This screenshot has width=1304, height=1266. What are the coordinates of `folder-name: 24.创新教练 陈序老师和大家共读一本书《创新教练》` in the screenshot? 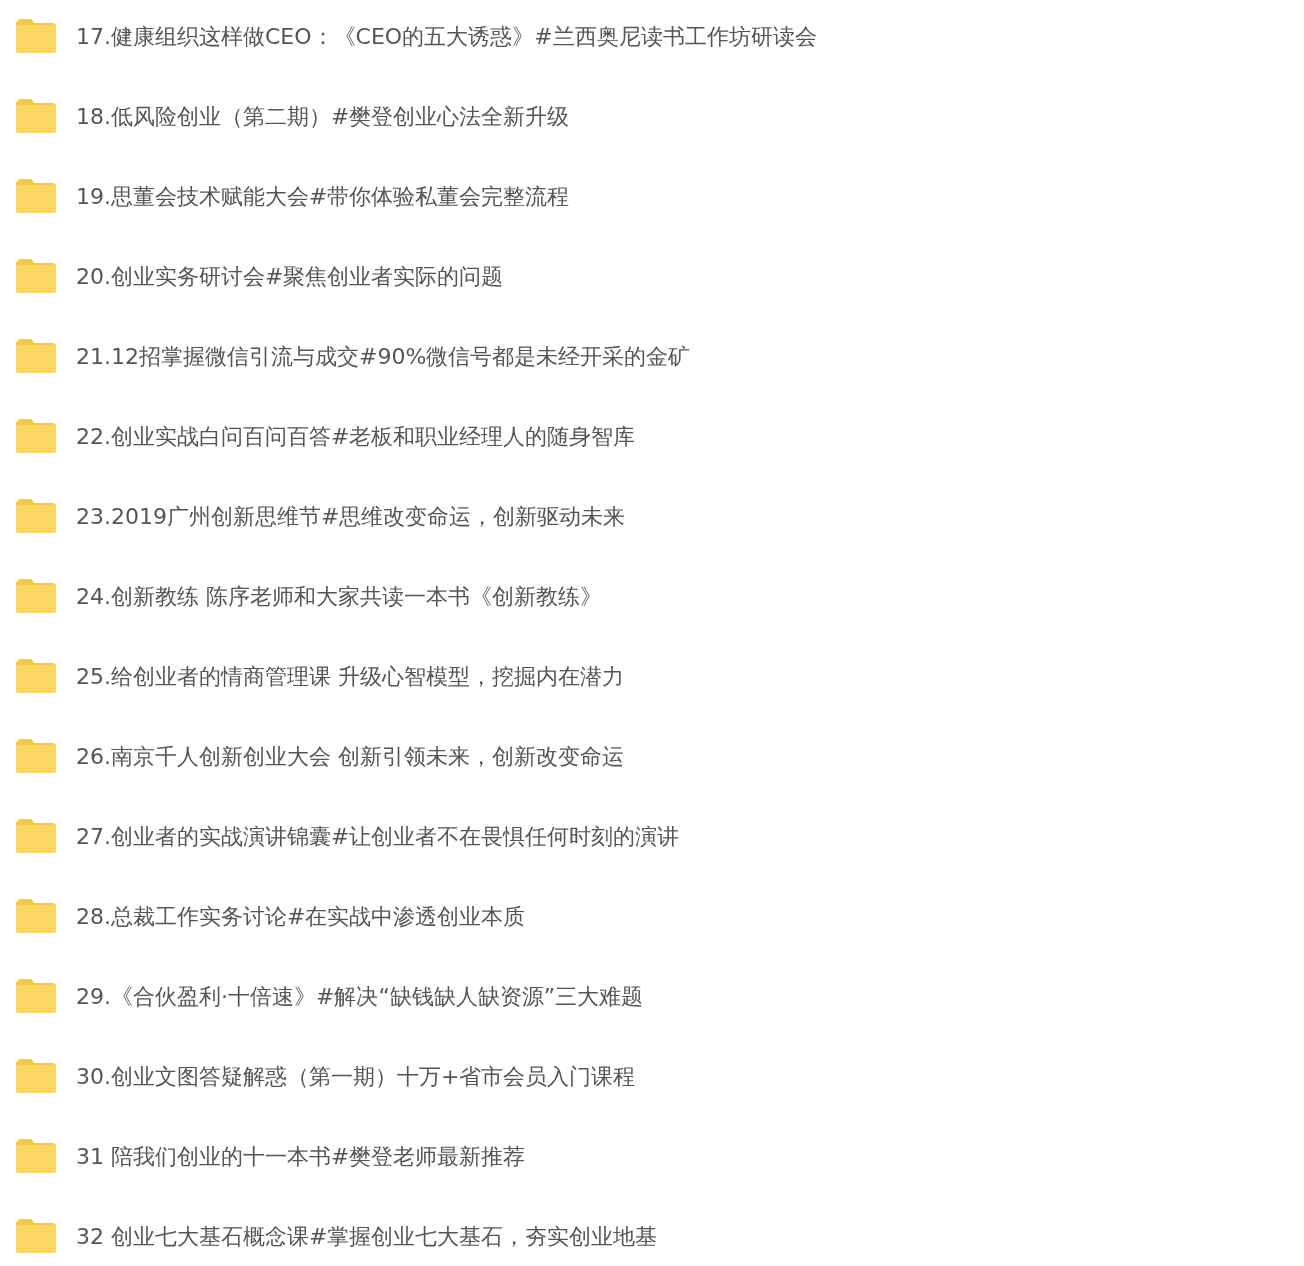 It's located at (339, 596).